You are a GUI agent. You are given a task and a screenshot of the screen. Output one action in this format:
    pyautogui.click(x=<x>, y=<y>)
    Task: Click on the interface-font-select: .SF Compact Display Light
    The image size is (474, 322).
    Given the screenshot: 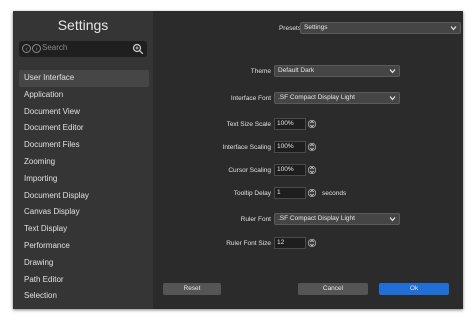 What is the action you would take?
    pyautogui.click(x=337, y=98)
    